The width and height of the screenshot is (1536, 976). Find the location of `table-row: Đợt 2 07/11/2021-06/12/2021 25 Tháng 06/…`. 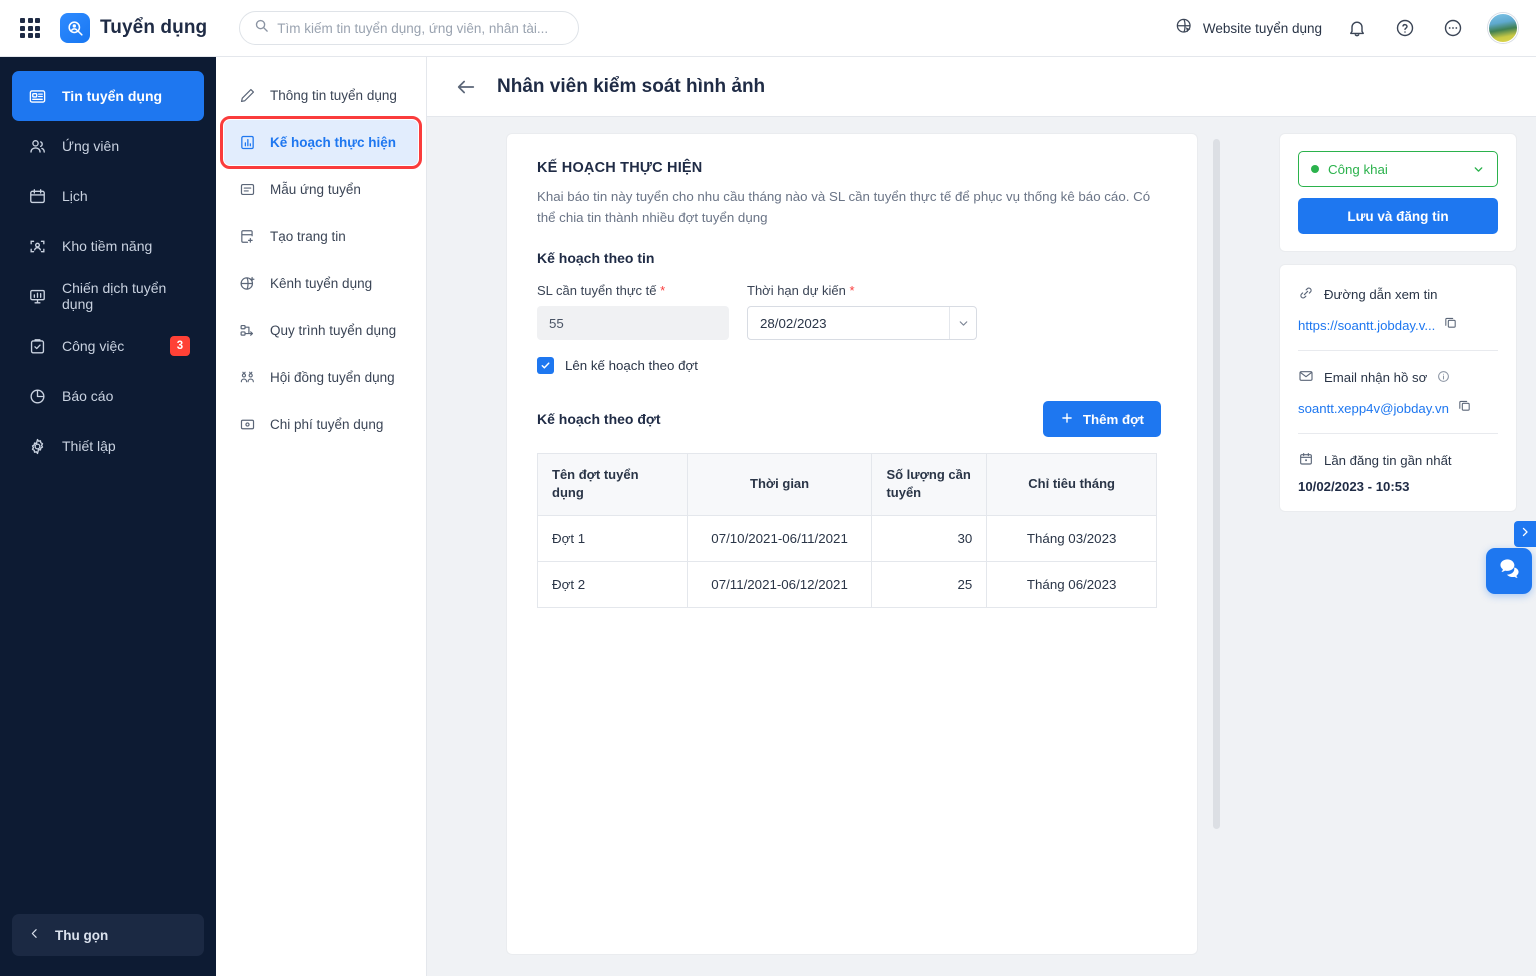

table-row: Đợt 2 07/11/2021-06/12/2021 25 Tháng 06/… is located at coordinates (847, 584).